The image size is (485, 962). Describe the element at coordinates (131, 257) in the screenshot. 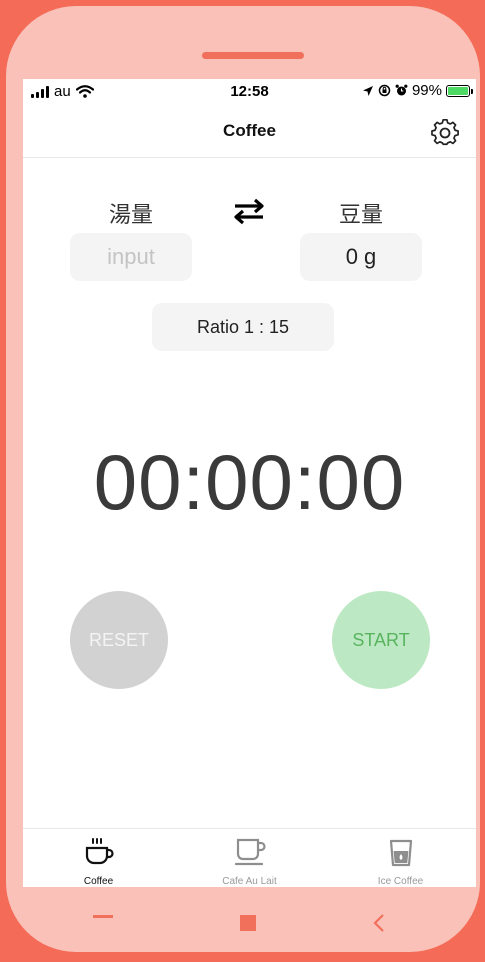

I see `water-amount-input` at that location.